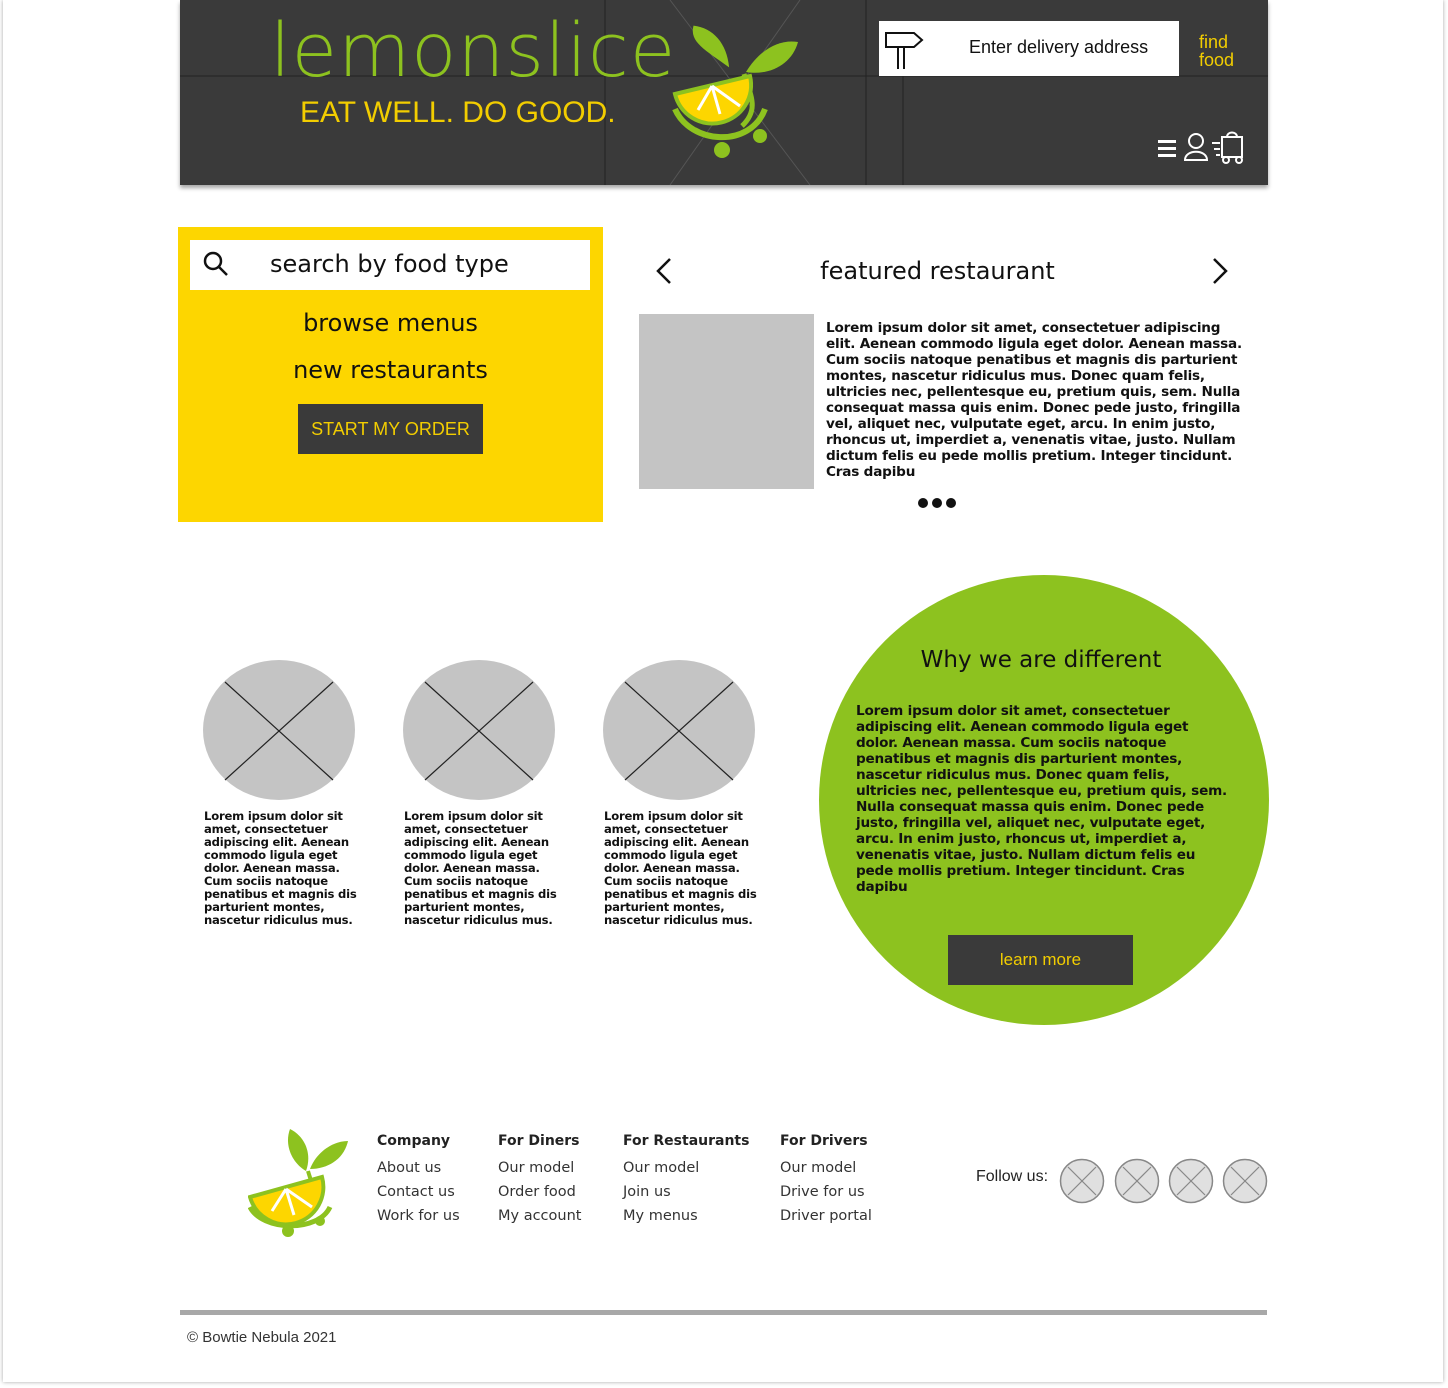 Image resolution: width=1448 pixels, height=1388 pixels. Describe the element at coordinates (1167, 148) in the screenshot. I see `menu-icon` at that location.